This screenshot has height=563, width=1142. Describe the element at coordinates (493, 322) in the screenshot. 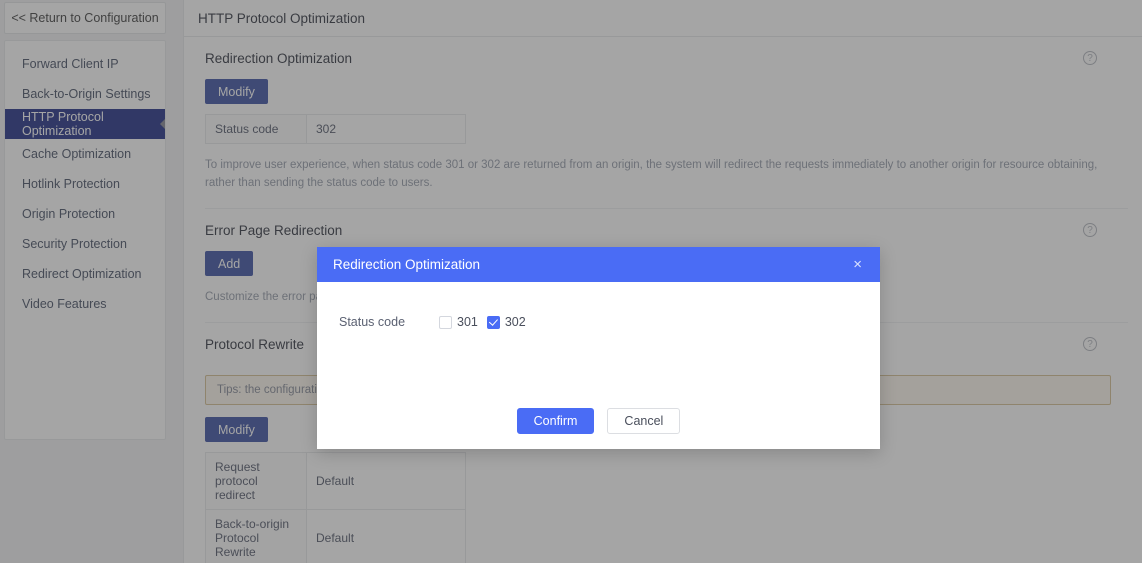

I see `checkbox-checked-icon` at that location.